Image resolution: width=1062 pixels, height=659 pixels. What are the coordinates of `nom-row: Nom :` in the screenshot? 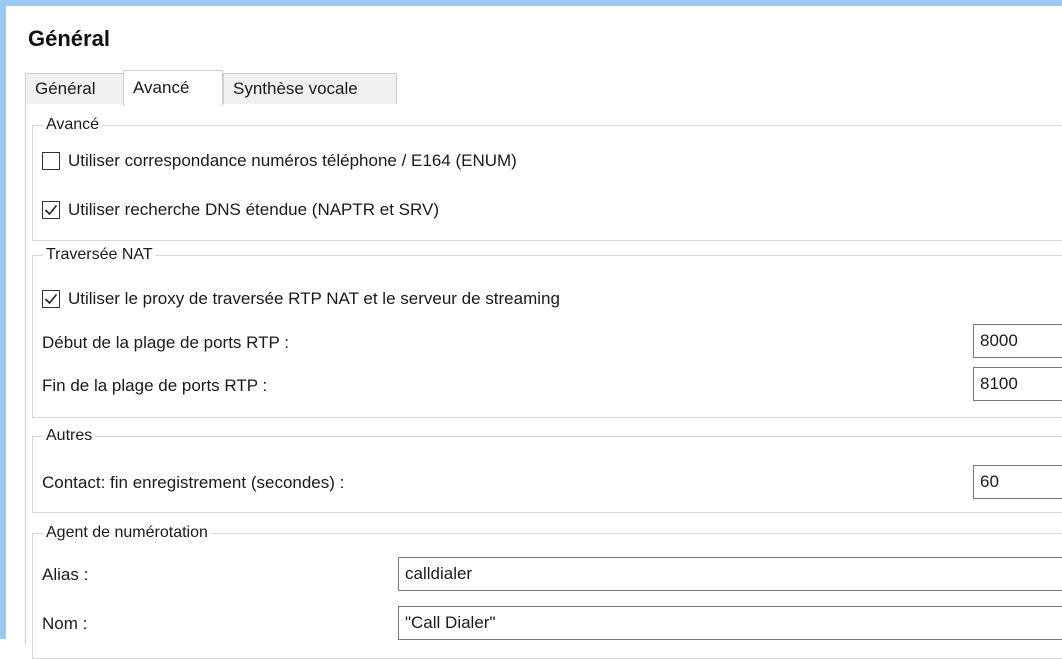 It's located at (64, 624).